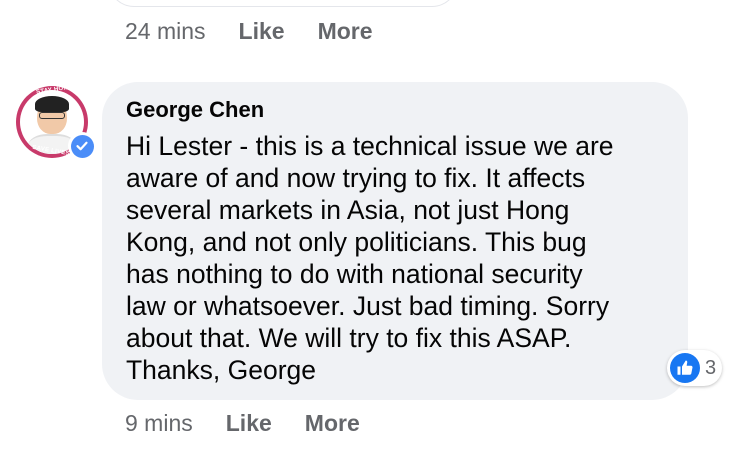  I want to click on verified-check-icon, so click(82, 146).